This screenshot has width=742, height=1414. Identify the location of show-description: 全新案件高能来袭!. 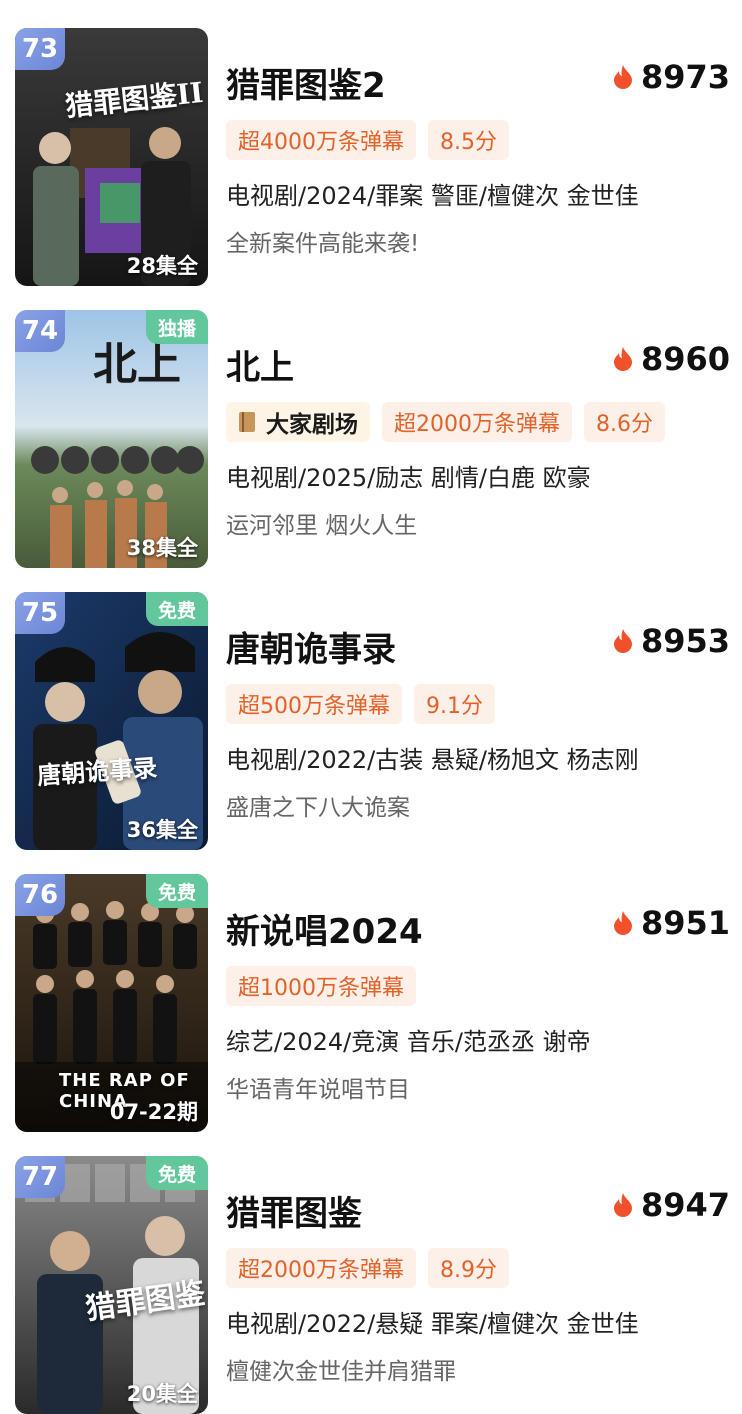
(323, 244).